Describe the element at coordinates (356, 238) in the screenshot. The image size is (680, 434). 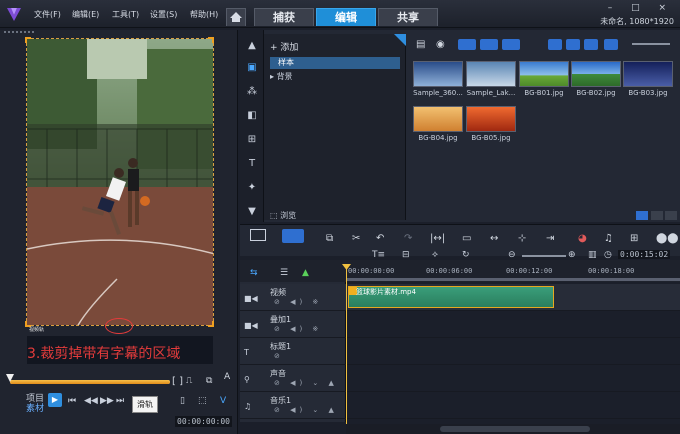
I see `scissors-icon: ✂` at that location.